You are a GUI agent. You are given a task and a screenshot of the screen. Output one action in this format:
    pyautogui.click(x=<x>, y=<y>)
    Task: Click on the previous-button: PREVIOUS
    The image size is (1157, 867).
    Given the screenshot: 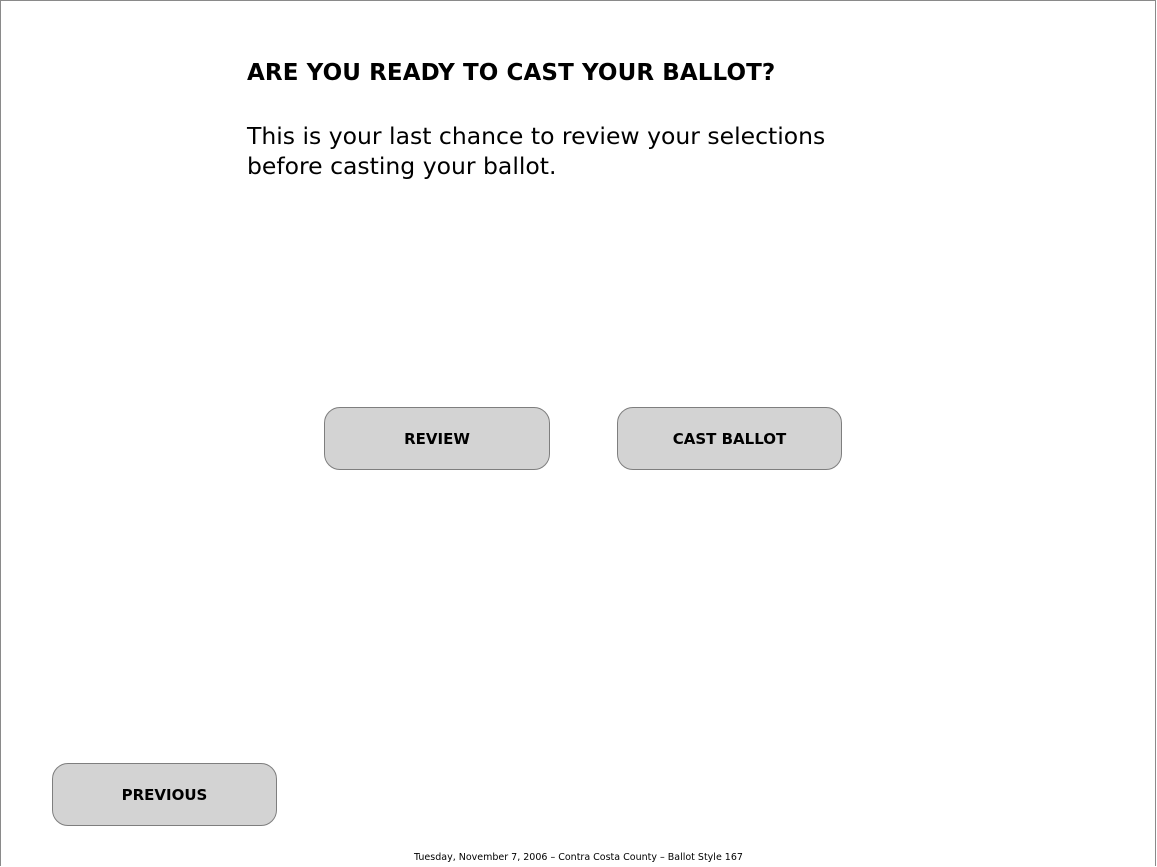 What is the action you would take?
    pyautogui.click(x=164, y=794)
    